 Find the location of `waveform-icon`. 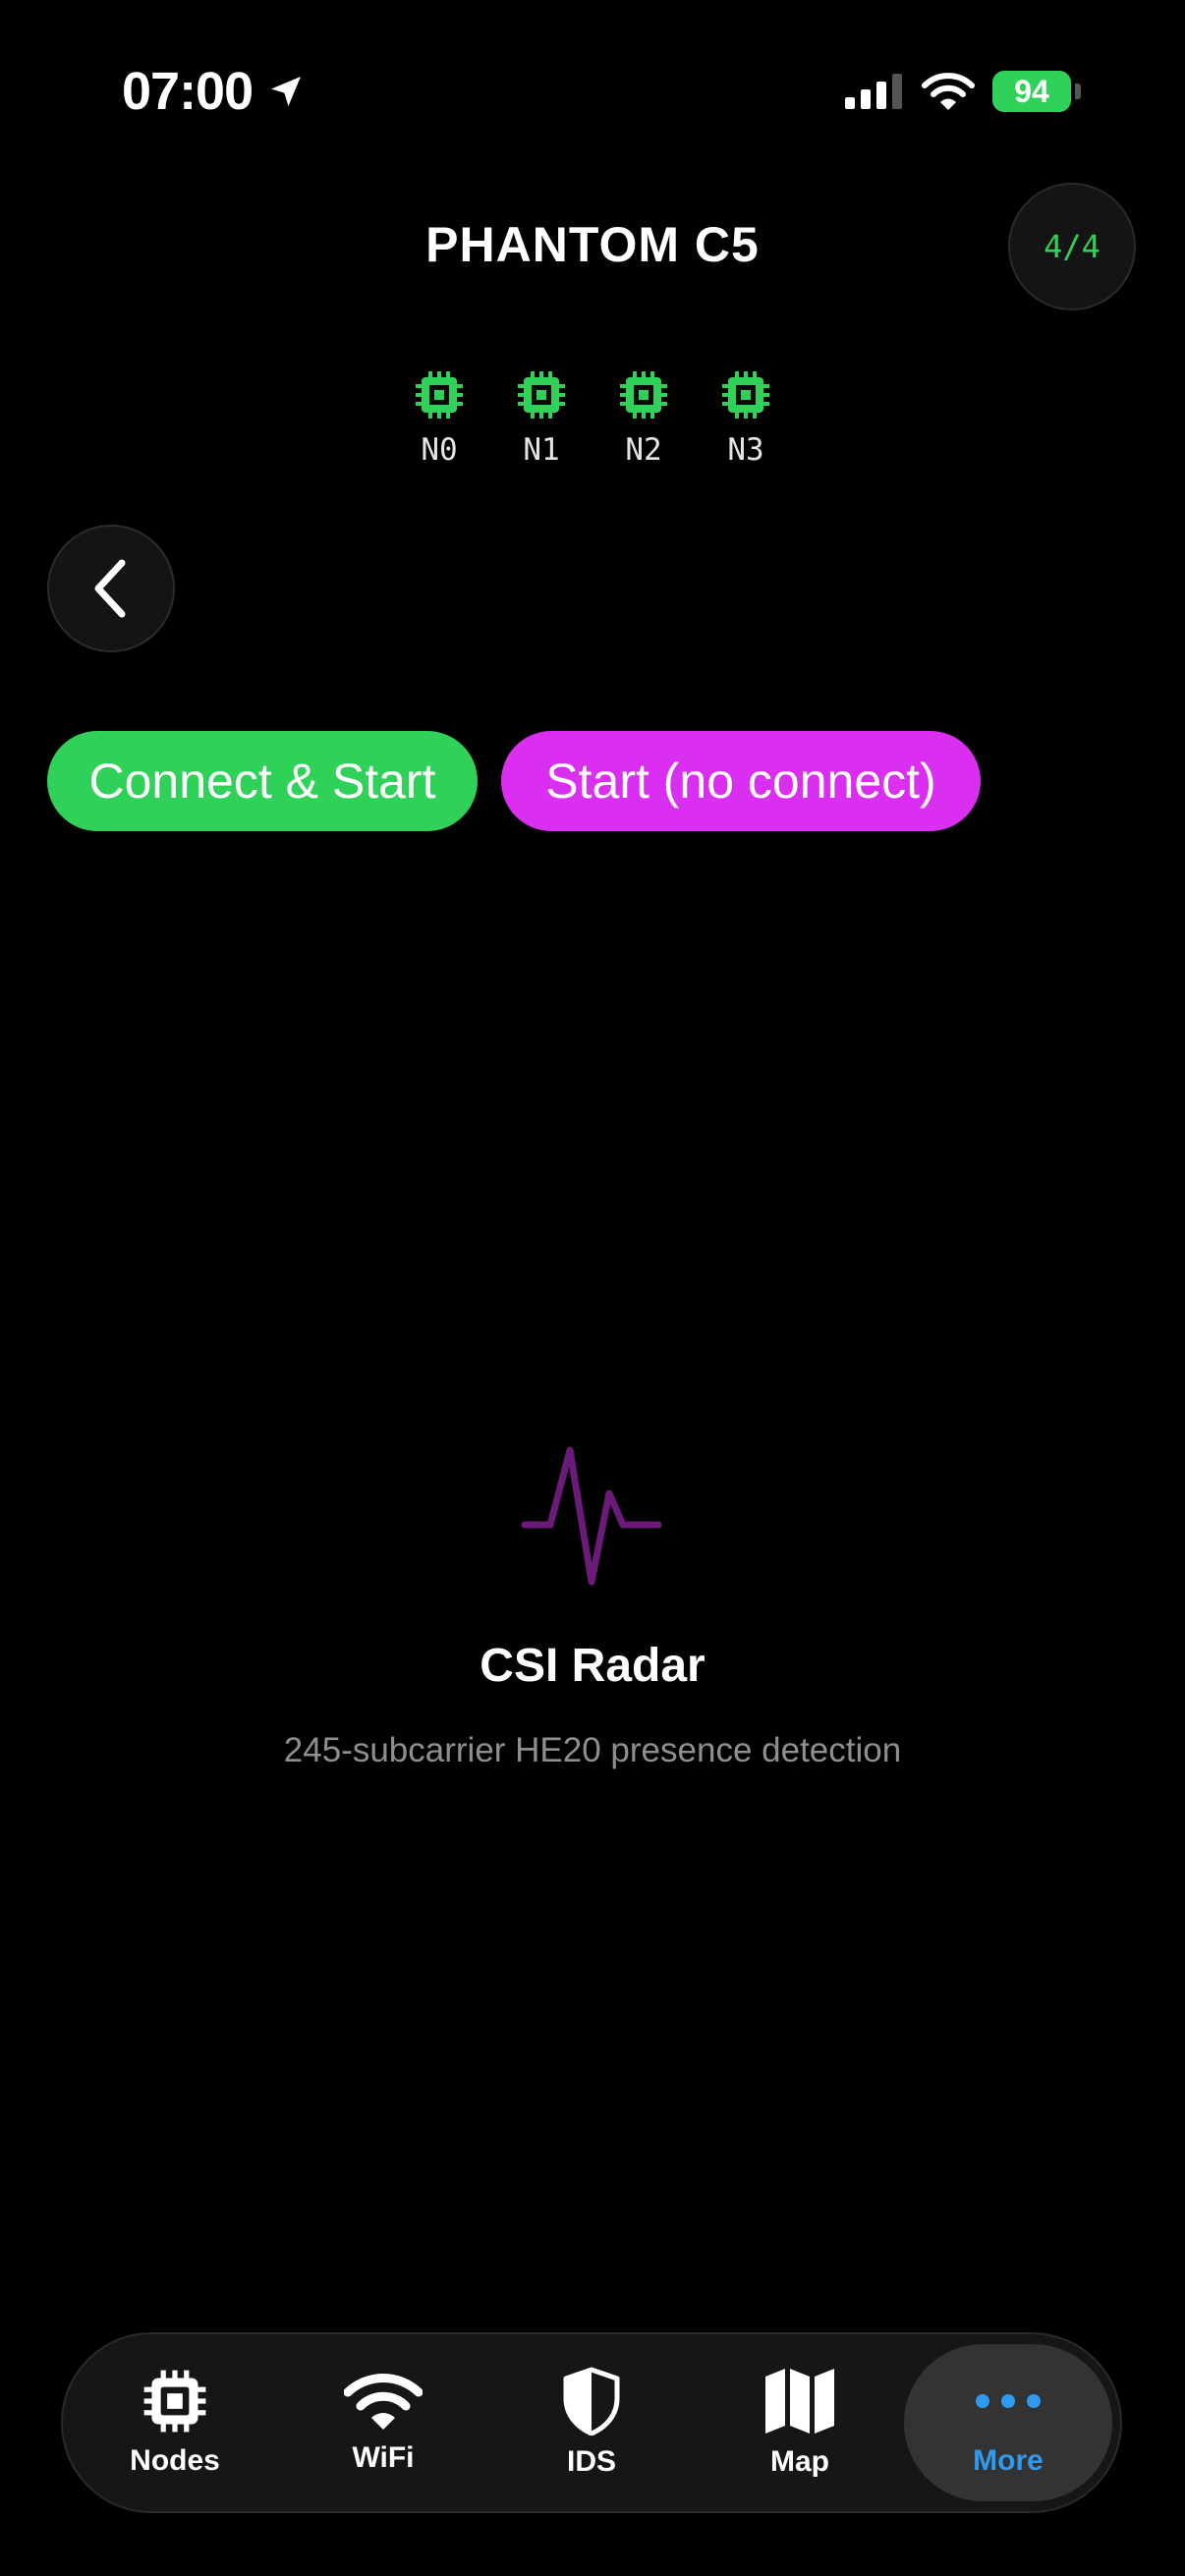

waveform-icon is located at coordinates (592, 1516).